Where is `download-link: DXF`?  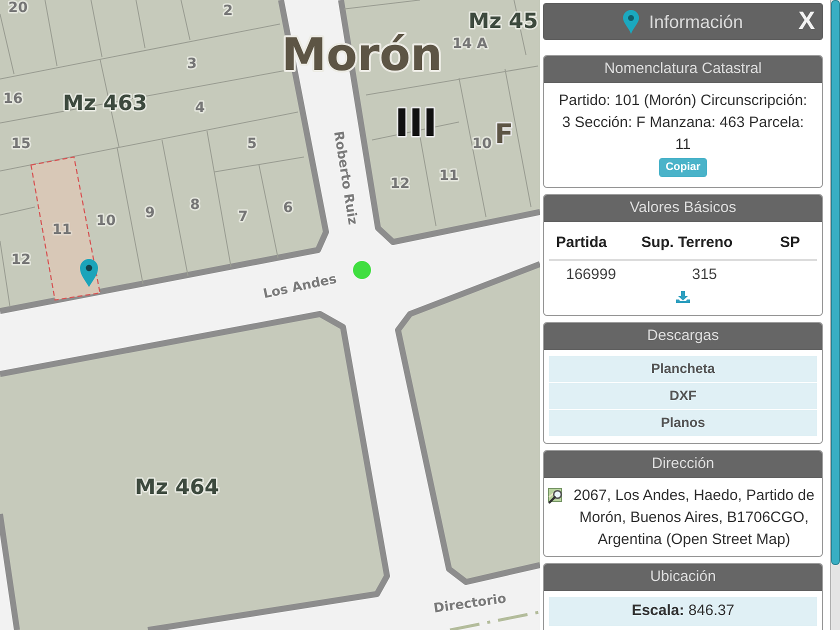
download-link: DXF is located at coordinates (683, 396).